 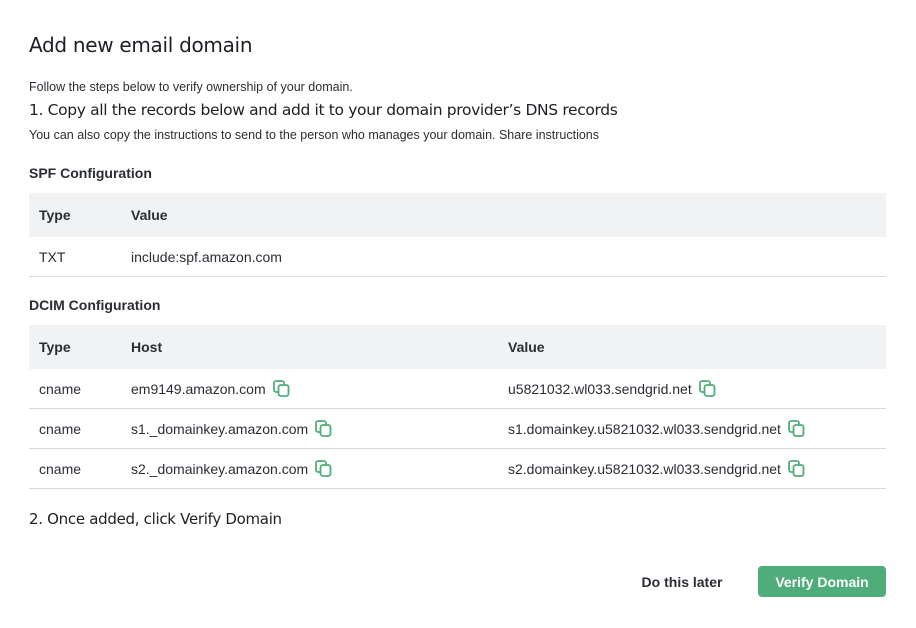 I want to click on dcim-table-header: Type Host Value, so click(x=457, y=347).